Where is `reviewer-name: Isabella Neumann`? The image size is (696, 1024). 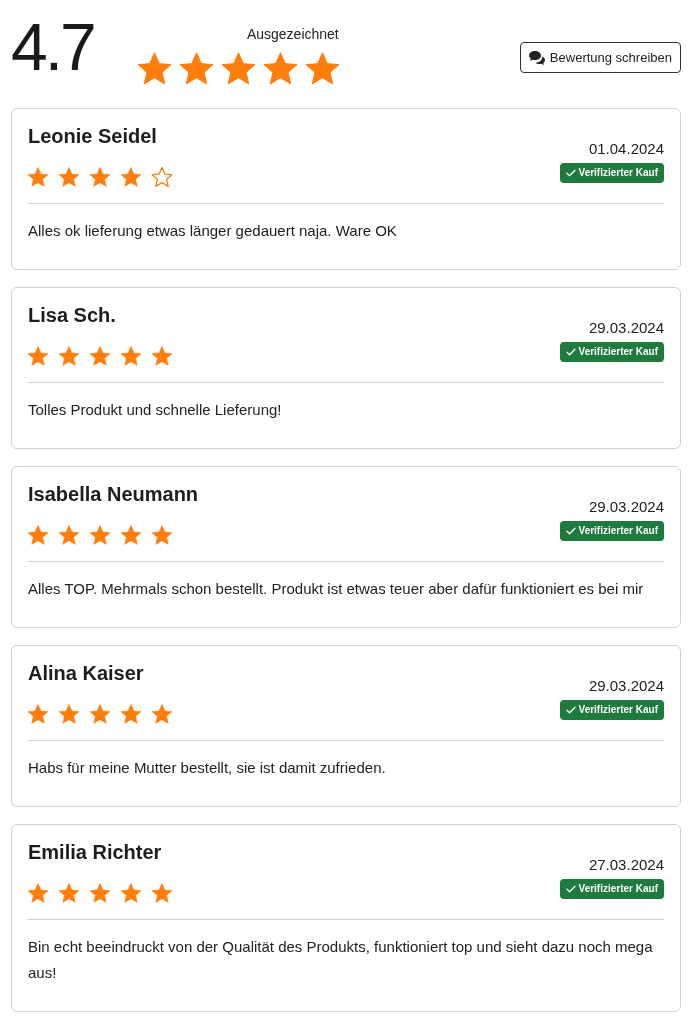
reviewer-name: Isabella Neumann is located at coordinates (113, 494).